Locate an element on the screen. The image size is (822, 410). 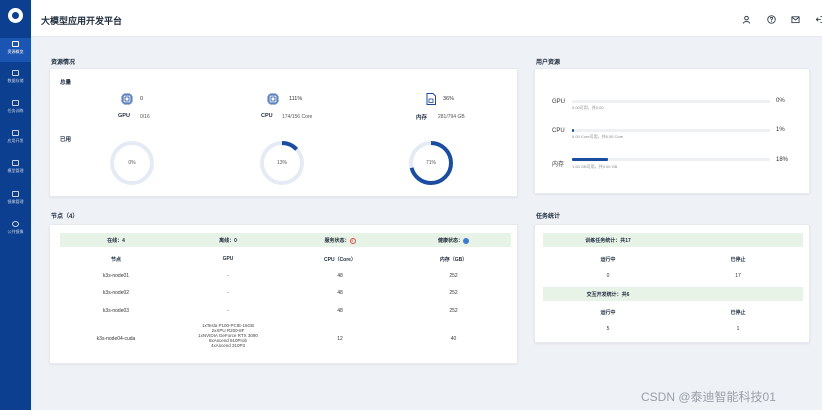
sidebar-item-model-mgmt: 模型管理 is located at coordinates (15, 169).